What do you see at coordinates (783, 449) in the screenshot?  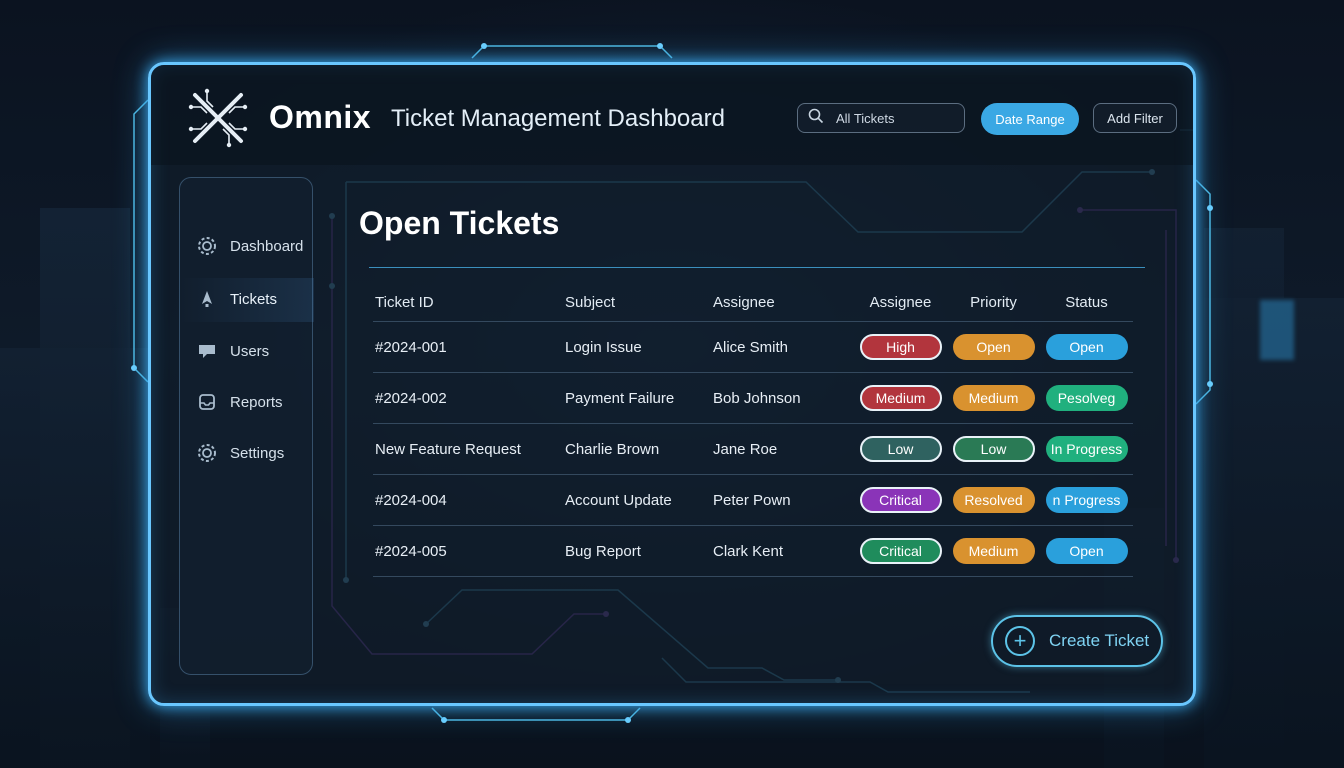 I see `assignee-cell: Jane Roe` at bounding box center [783, 449].